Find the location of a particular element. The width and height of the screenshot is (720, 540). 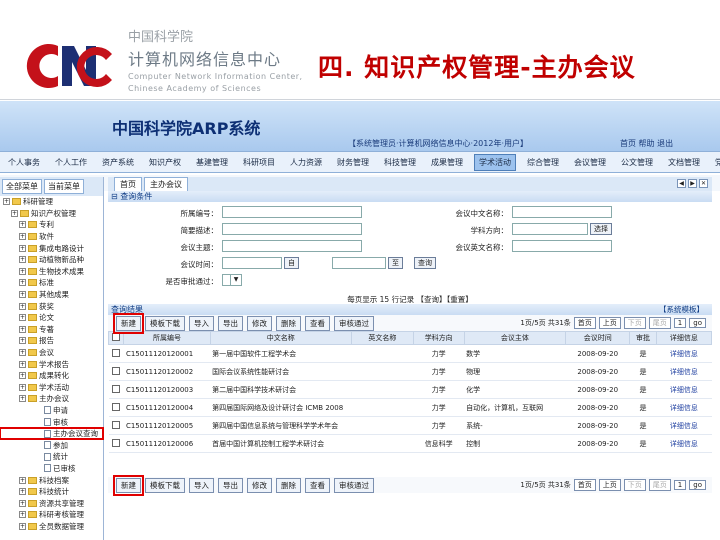

menu-item: 知识产权 is located at coordinates (165, 162).